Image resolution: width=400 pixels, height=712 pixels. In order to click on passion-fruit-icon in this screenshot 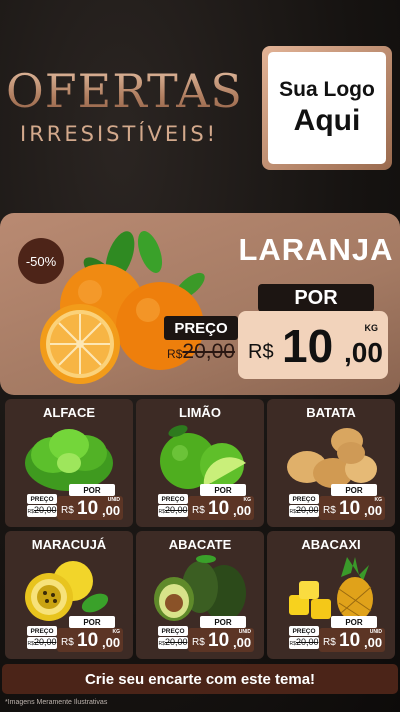, I will do `click(67, 591)`.